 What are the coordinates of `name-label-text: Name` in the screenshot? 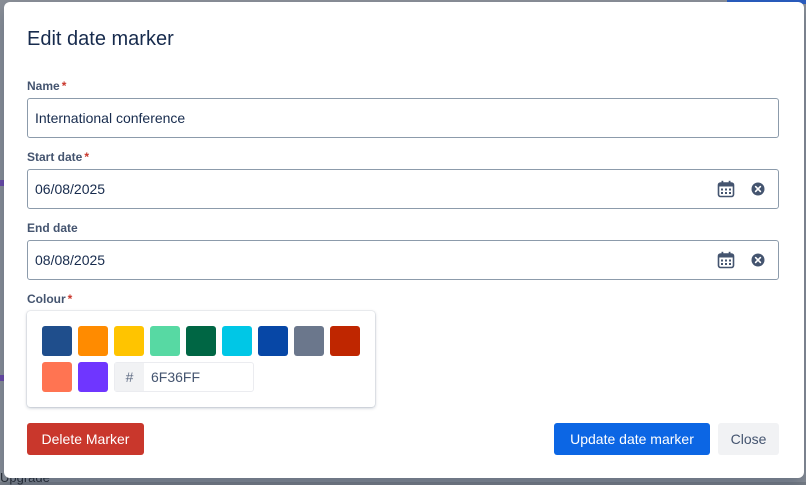 It's located at (43, 86).